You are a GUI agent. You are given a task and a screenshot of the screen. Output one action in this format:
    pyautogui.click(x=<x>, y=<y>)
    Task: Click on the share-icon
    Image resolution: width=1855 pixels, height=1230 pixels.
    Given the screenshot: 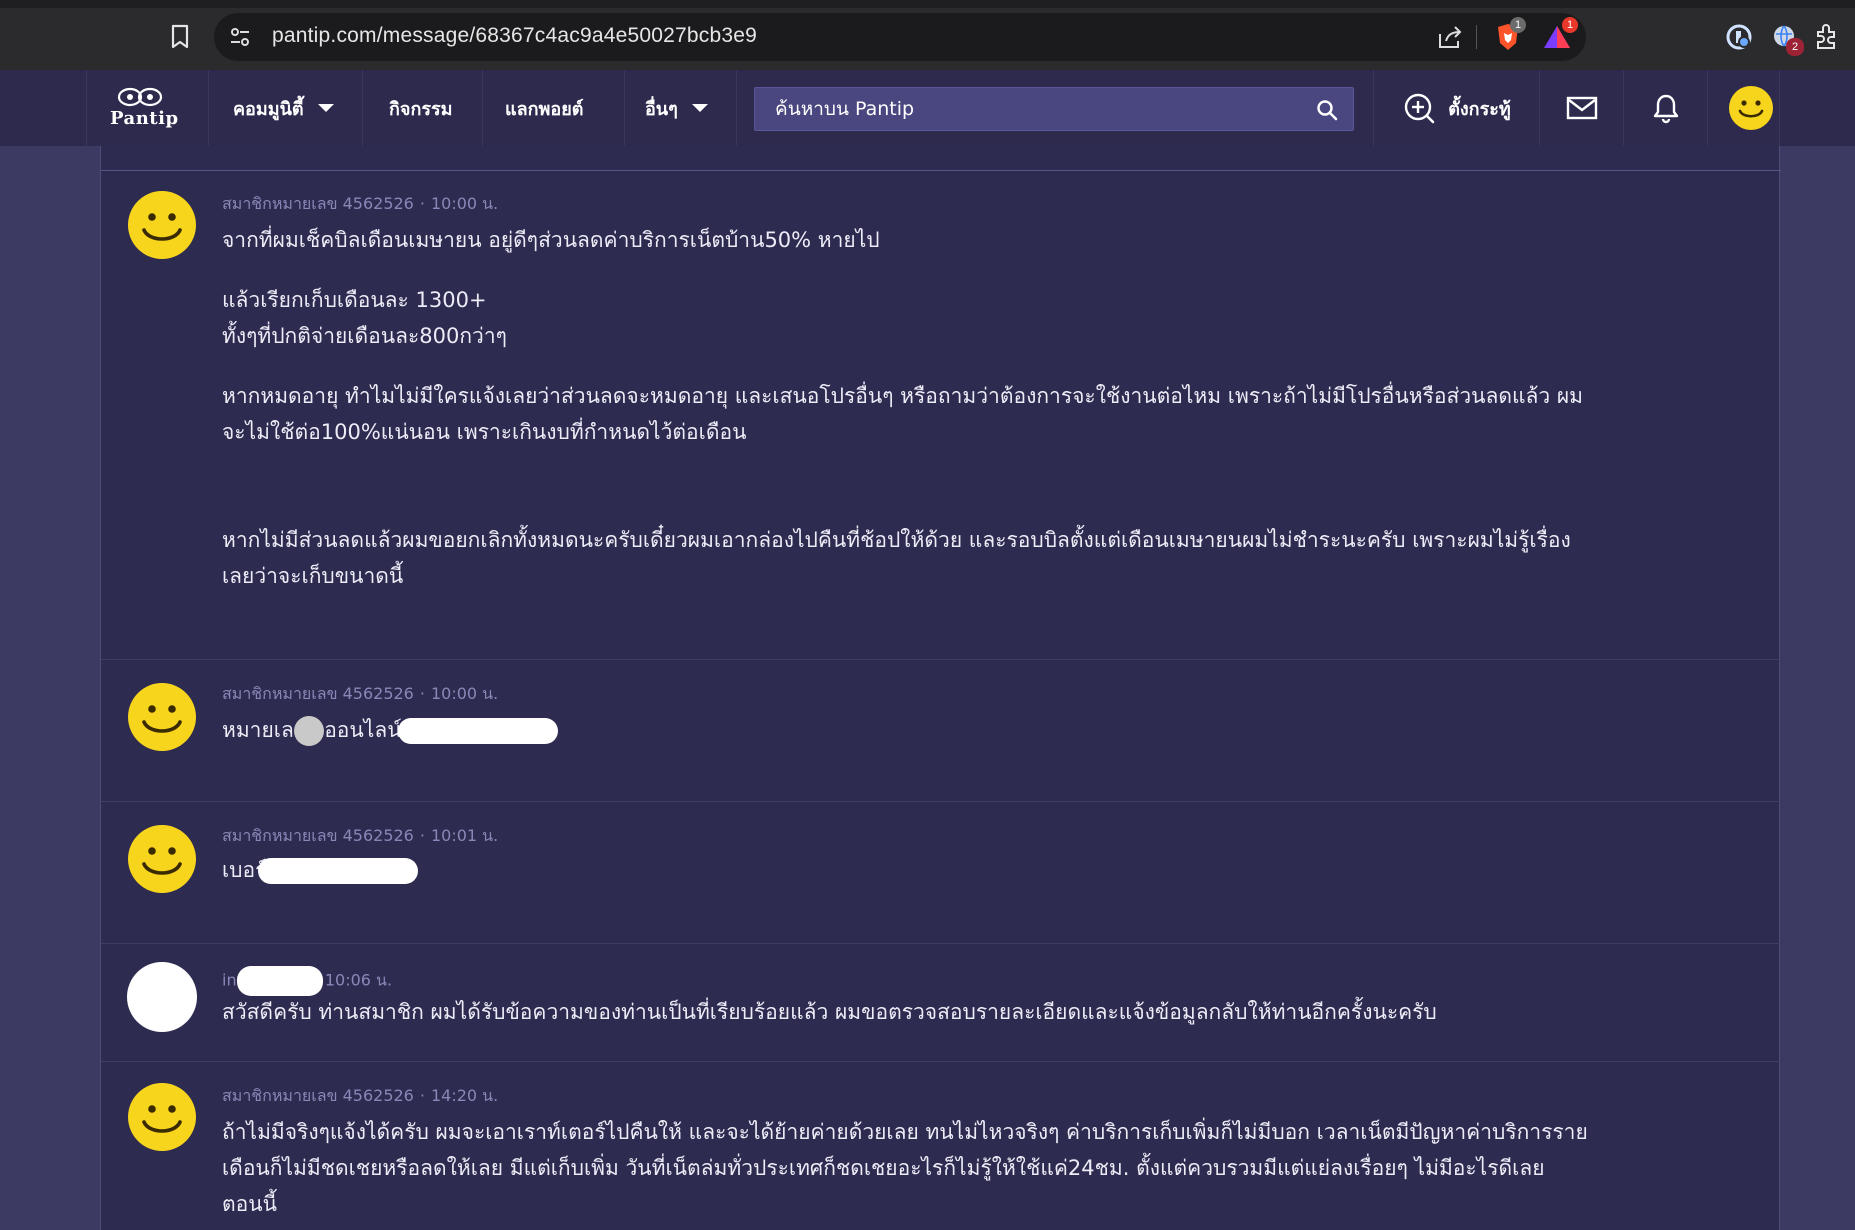 What is the action you would take?
    pyautogui.click(x=1450, y=37)
    